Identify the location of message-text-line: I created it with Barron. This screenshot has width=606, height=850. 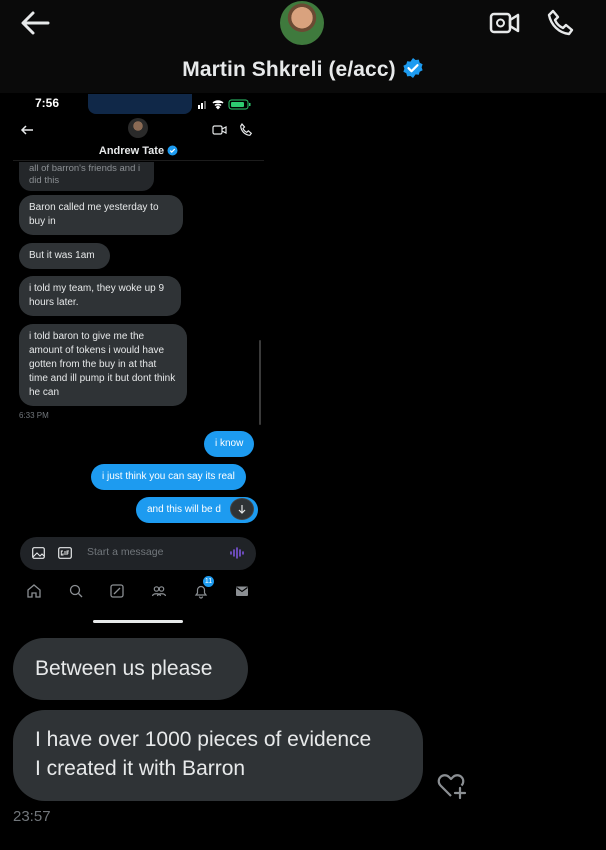
(140, 768).